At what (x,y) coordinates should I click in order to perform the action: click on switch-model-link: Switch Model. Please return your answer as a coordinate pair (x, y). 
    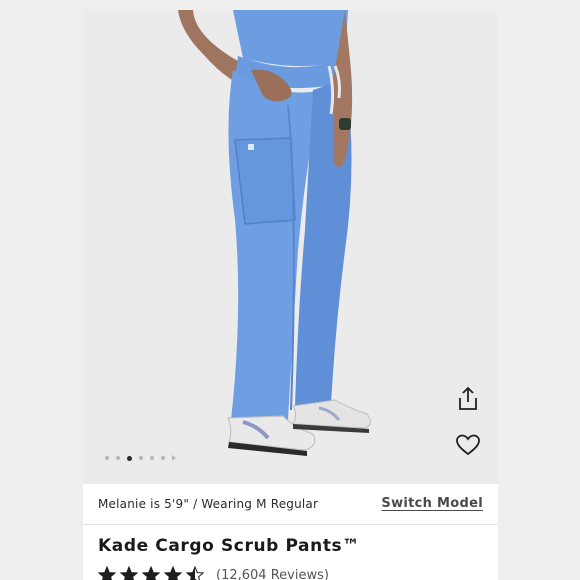
    Looking at the image, I should click on (432, 503).